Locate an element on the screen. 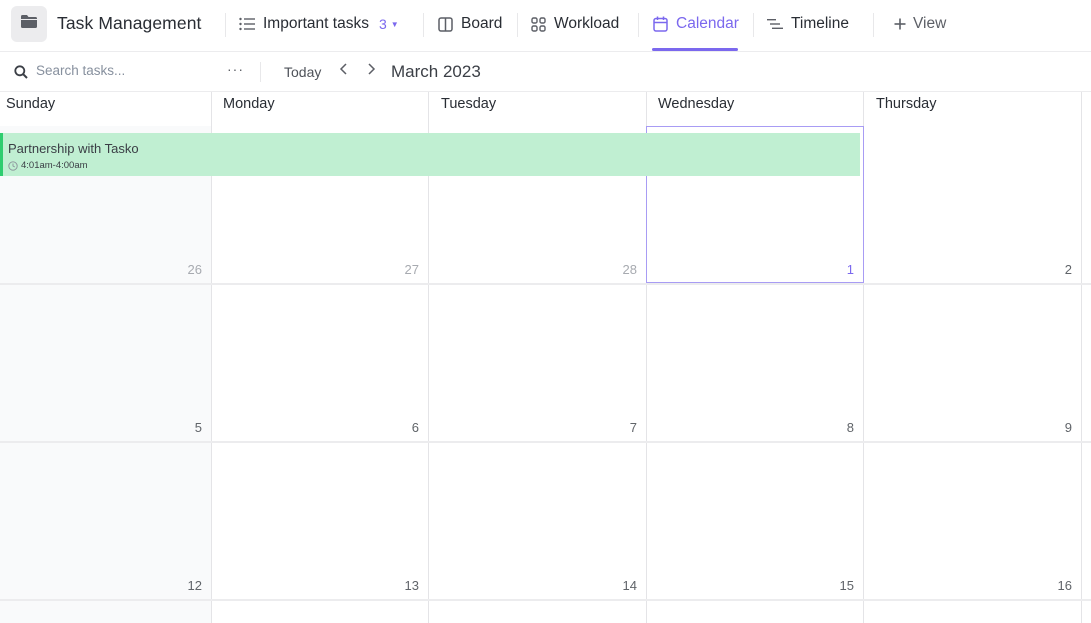 This screenshot has height=623, width=1091. day-number: 28 is located at coordinates (629, 269).